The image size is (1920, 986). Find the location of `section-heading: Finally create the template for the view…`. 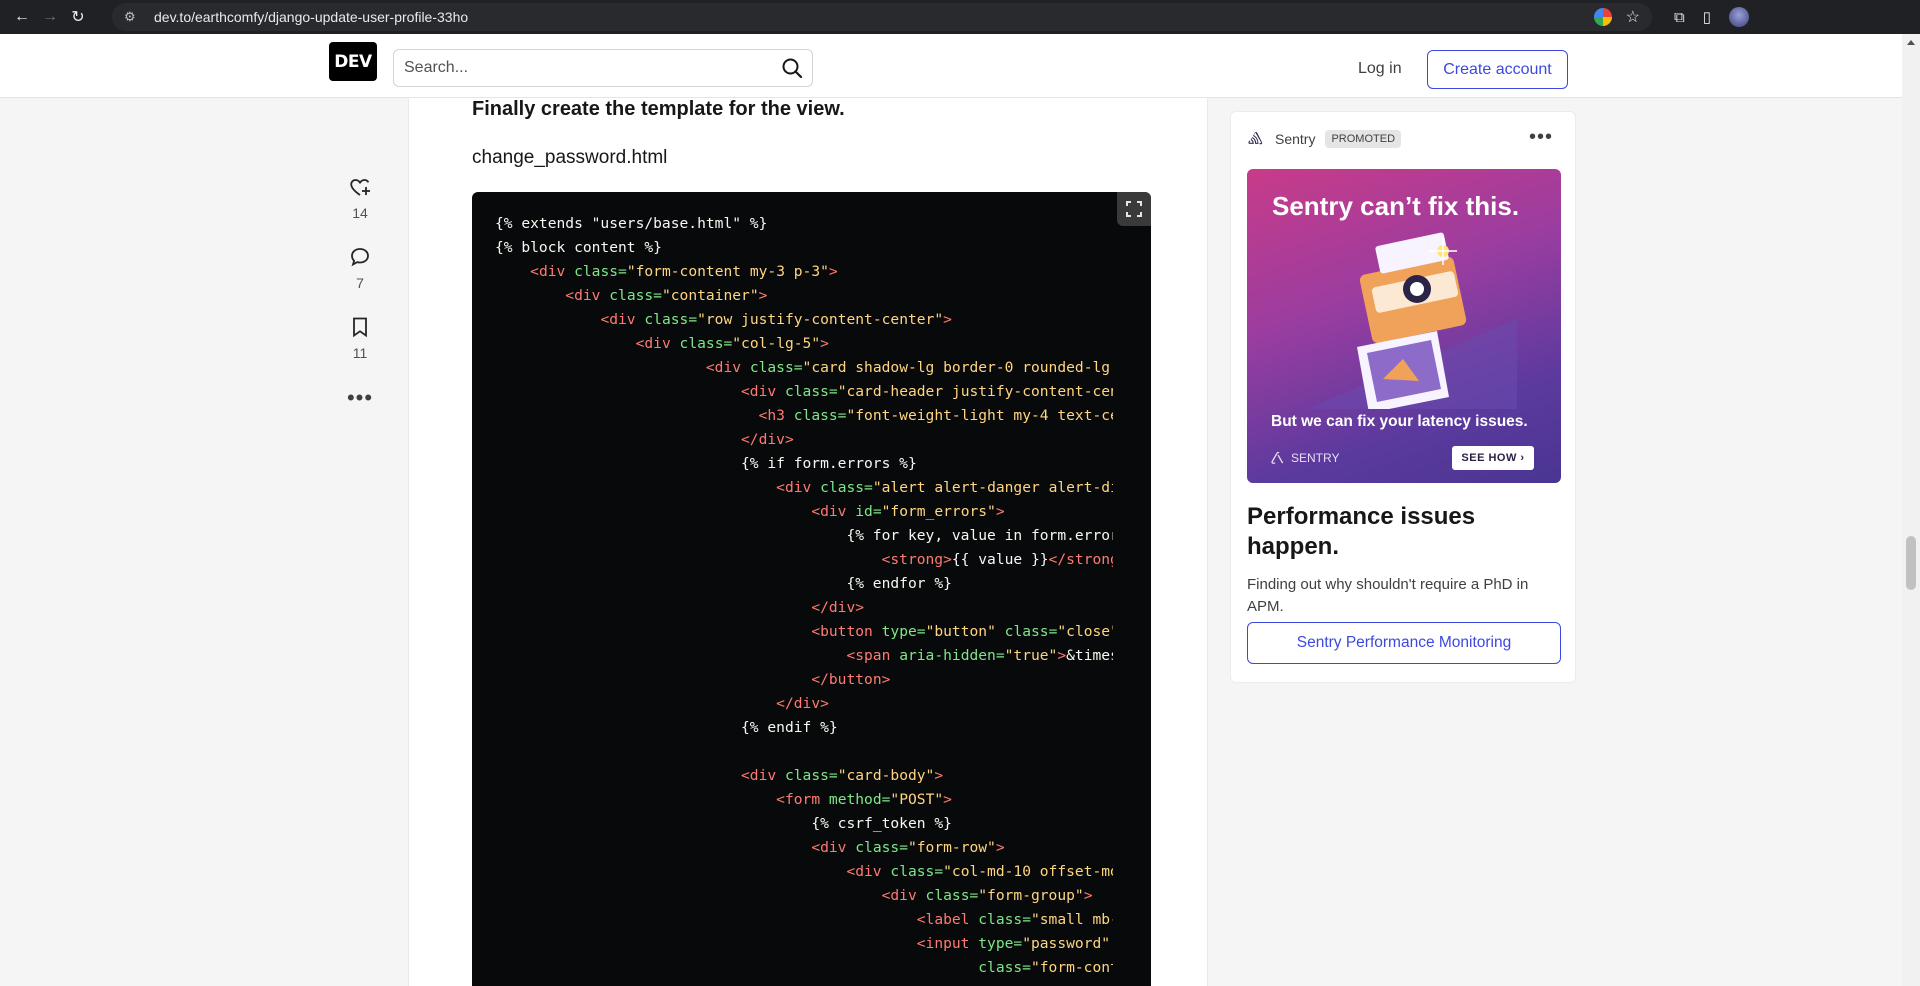

section-heading: Finally create the template for the view… is located at coordinates (658, 109).